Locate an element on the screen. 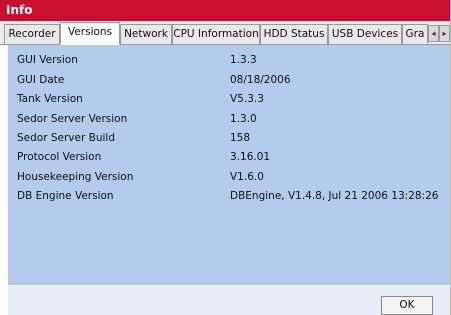 The height and width of the screenshot is (315, 451). version-value: 08/18/2006 is located at coordinates (260, 80).